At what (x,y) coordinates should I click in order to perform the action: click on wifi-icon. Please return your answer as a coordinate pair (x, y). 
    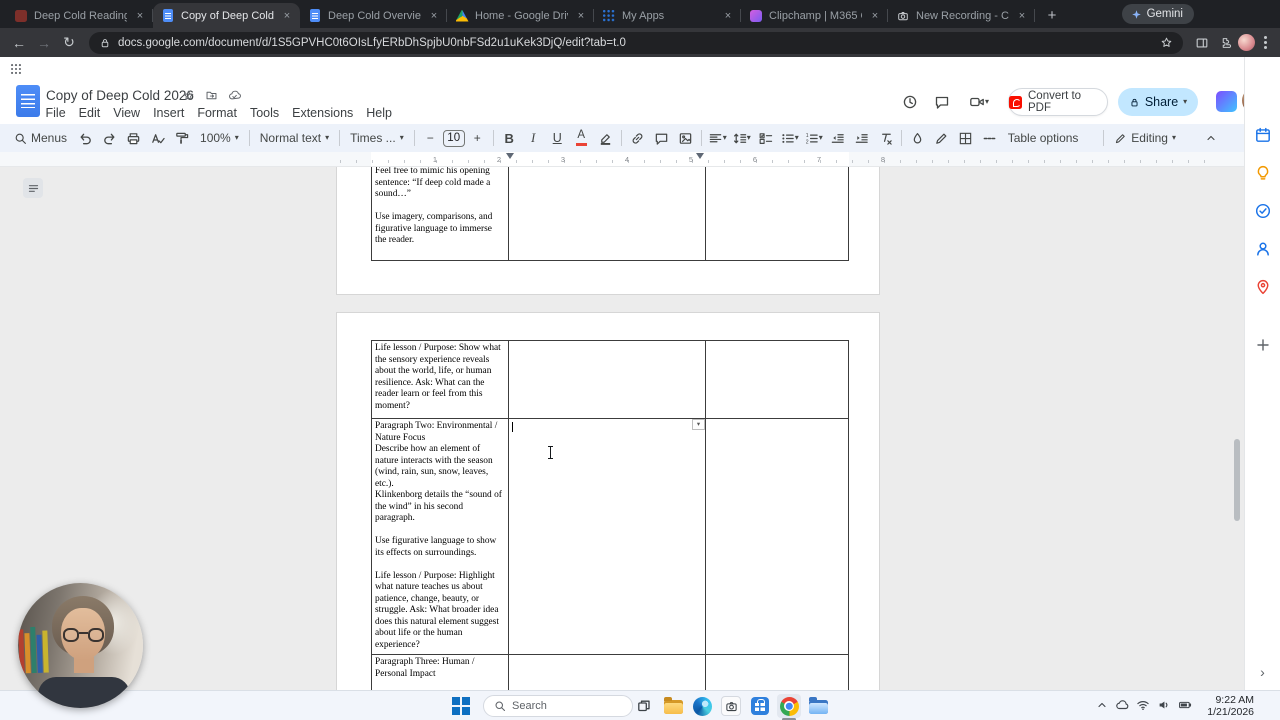
    Looking at the image, I should click on (1143, 705).